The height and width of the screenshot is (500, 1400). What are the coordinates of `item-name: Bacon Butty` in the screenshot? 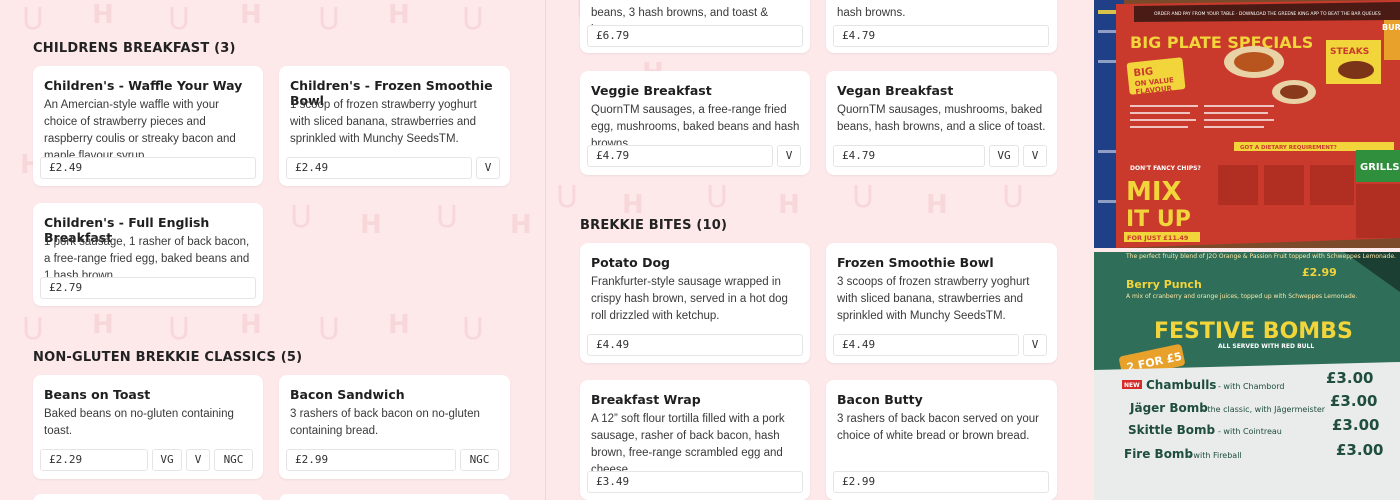 It's located at (880, 399).